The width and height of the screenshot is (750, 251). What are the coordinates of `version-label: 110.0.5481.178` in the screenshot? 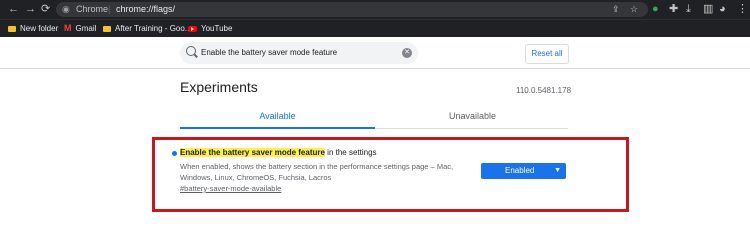 It's located at (544, 90).